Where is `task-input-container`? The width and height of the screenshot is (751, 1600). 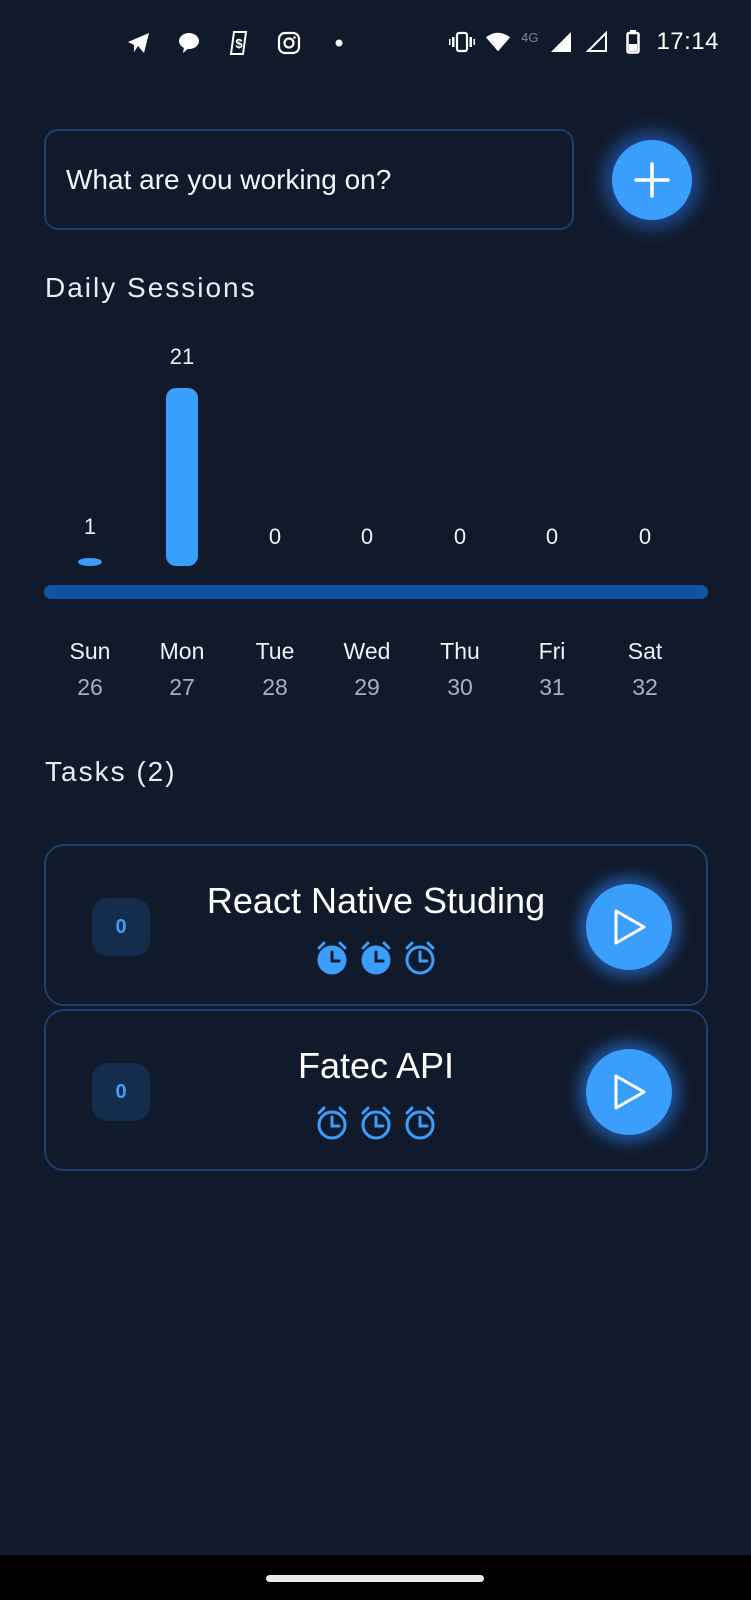
task-input-container is located at coordinates (309, 179).